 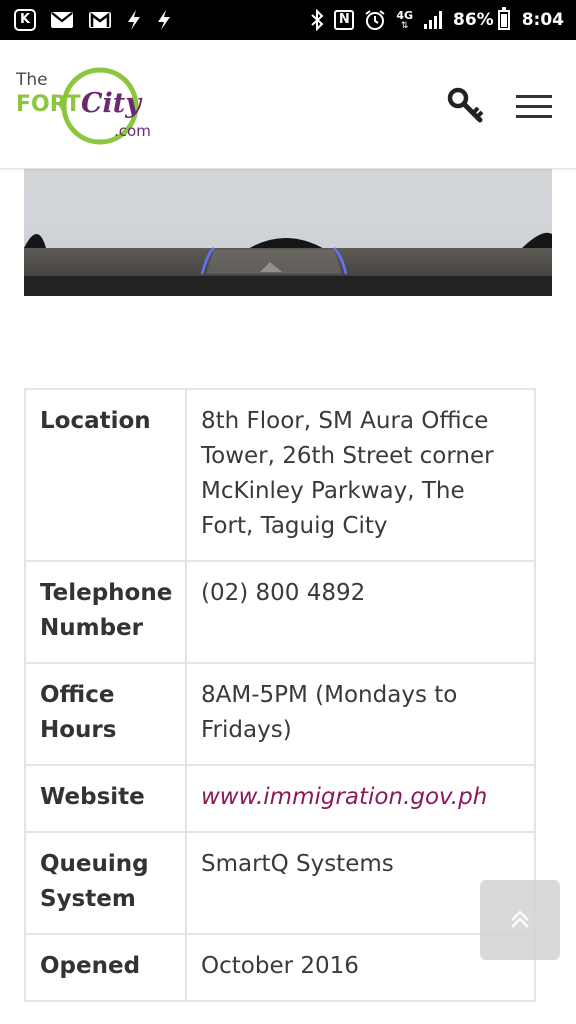 I want to click on battery-percent: 86%, so click(x=473, y=20).